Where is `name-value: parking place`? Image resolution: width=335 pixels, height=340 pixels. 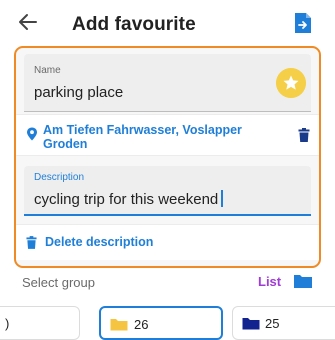 name-value: parking place is located at coordinates (78, 92).